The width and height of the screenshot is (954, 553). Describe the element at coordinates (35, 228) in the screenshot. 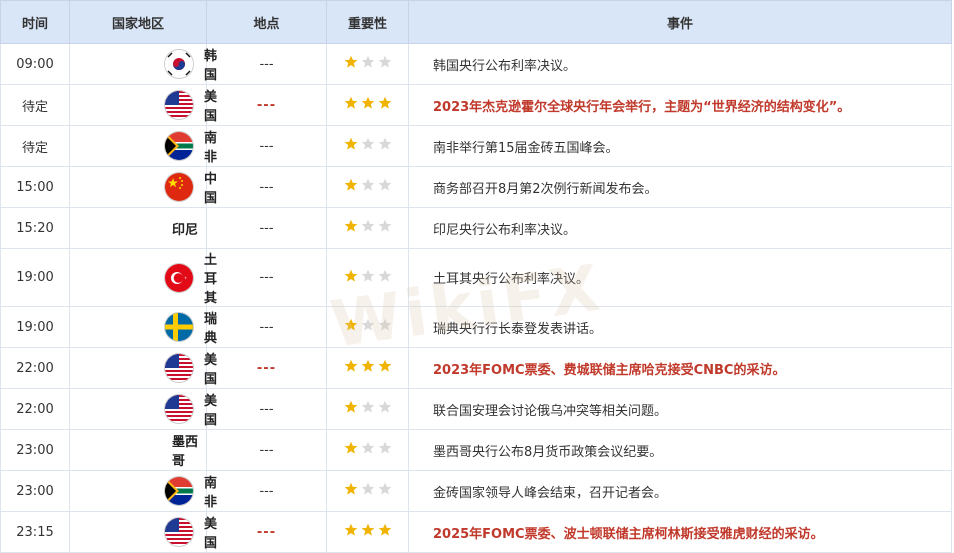

I see `event-time: 15:20` at that location.